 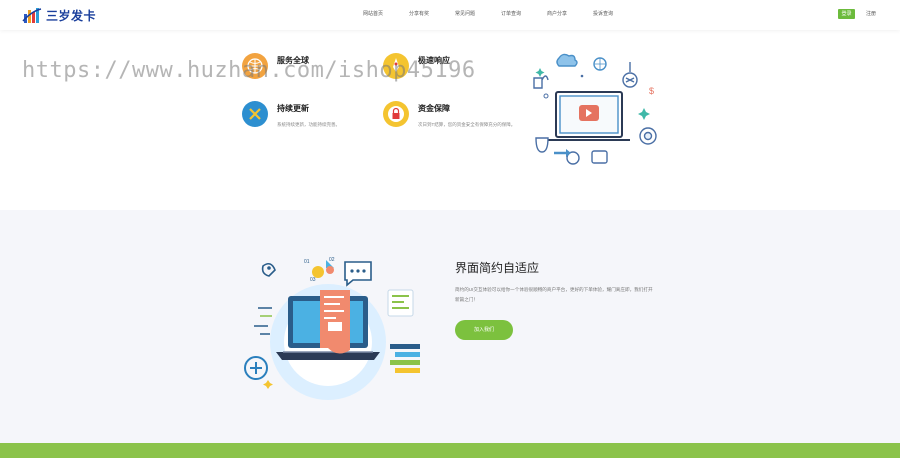 I want to click on feature-title-funds: 资金保障, so click(x=434, y=108).